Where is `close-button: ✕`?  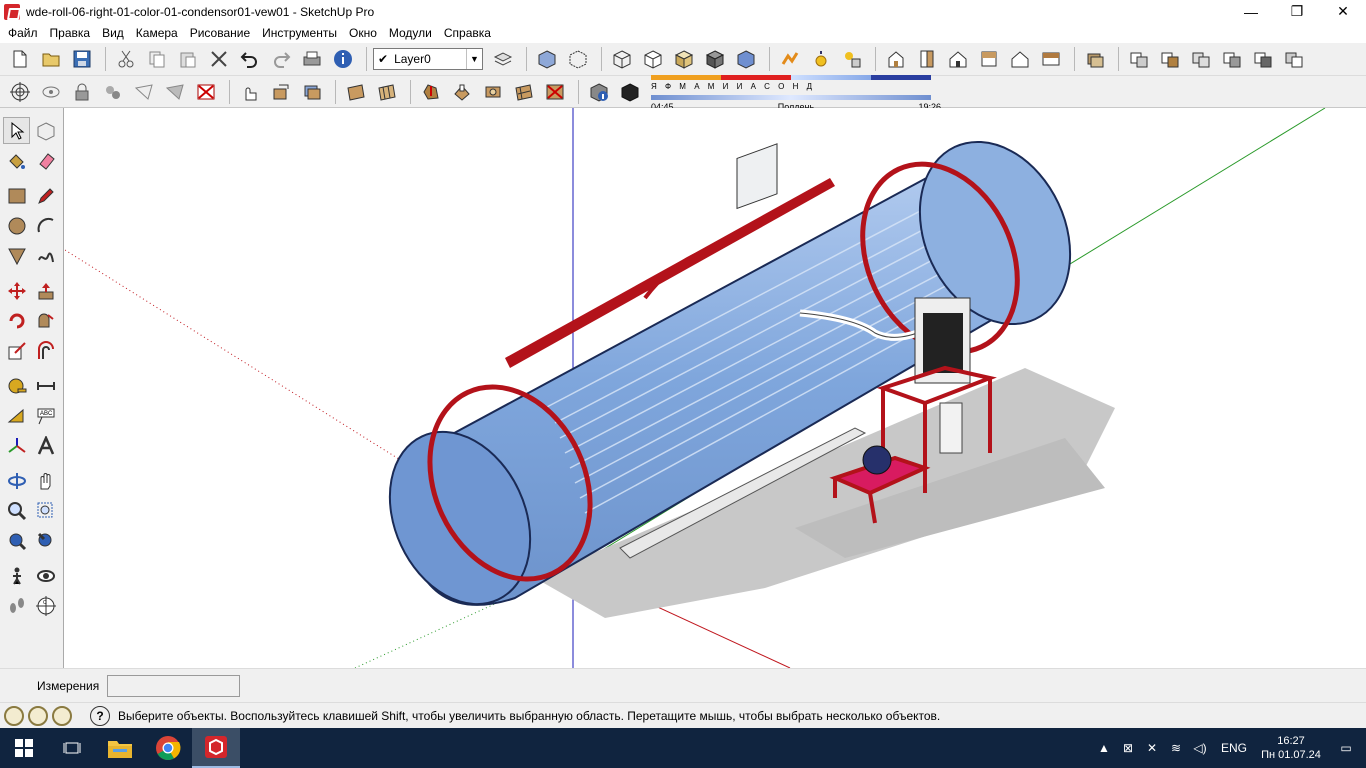
close-button: ✕ is located at coordinates (1343, 11).